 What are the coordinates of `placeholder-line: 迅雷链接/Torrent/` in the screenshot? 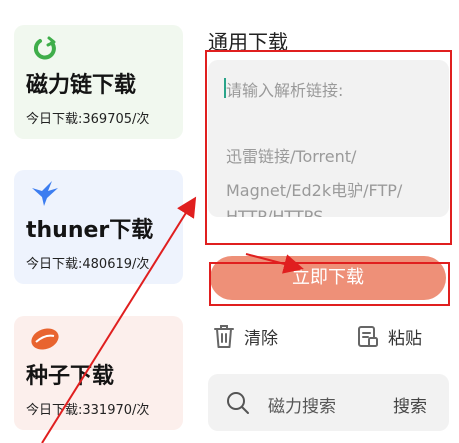 It's located at (291, 156).